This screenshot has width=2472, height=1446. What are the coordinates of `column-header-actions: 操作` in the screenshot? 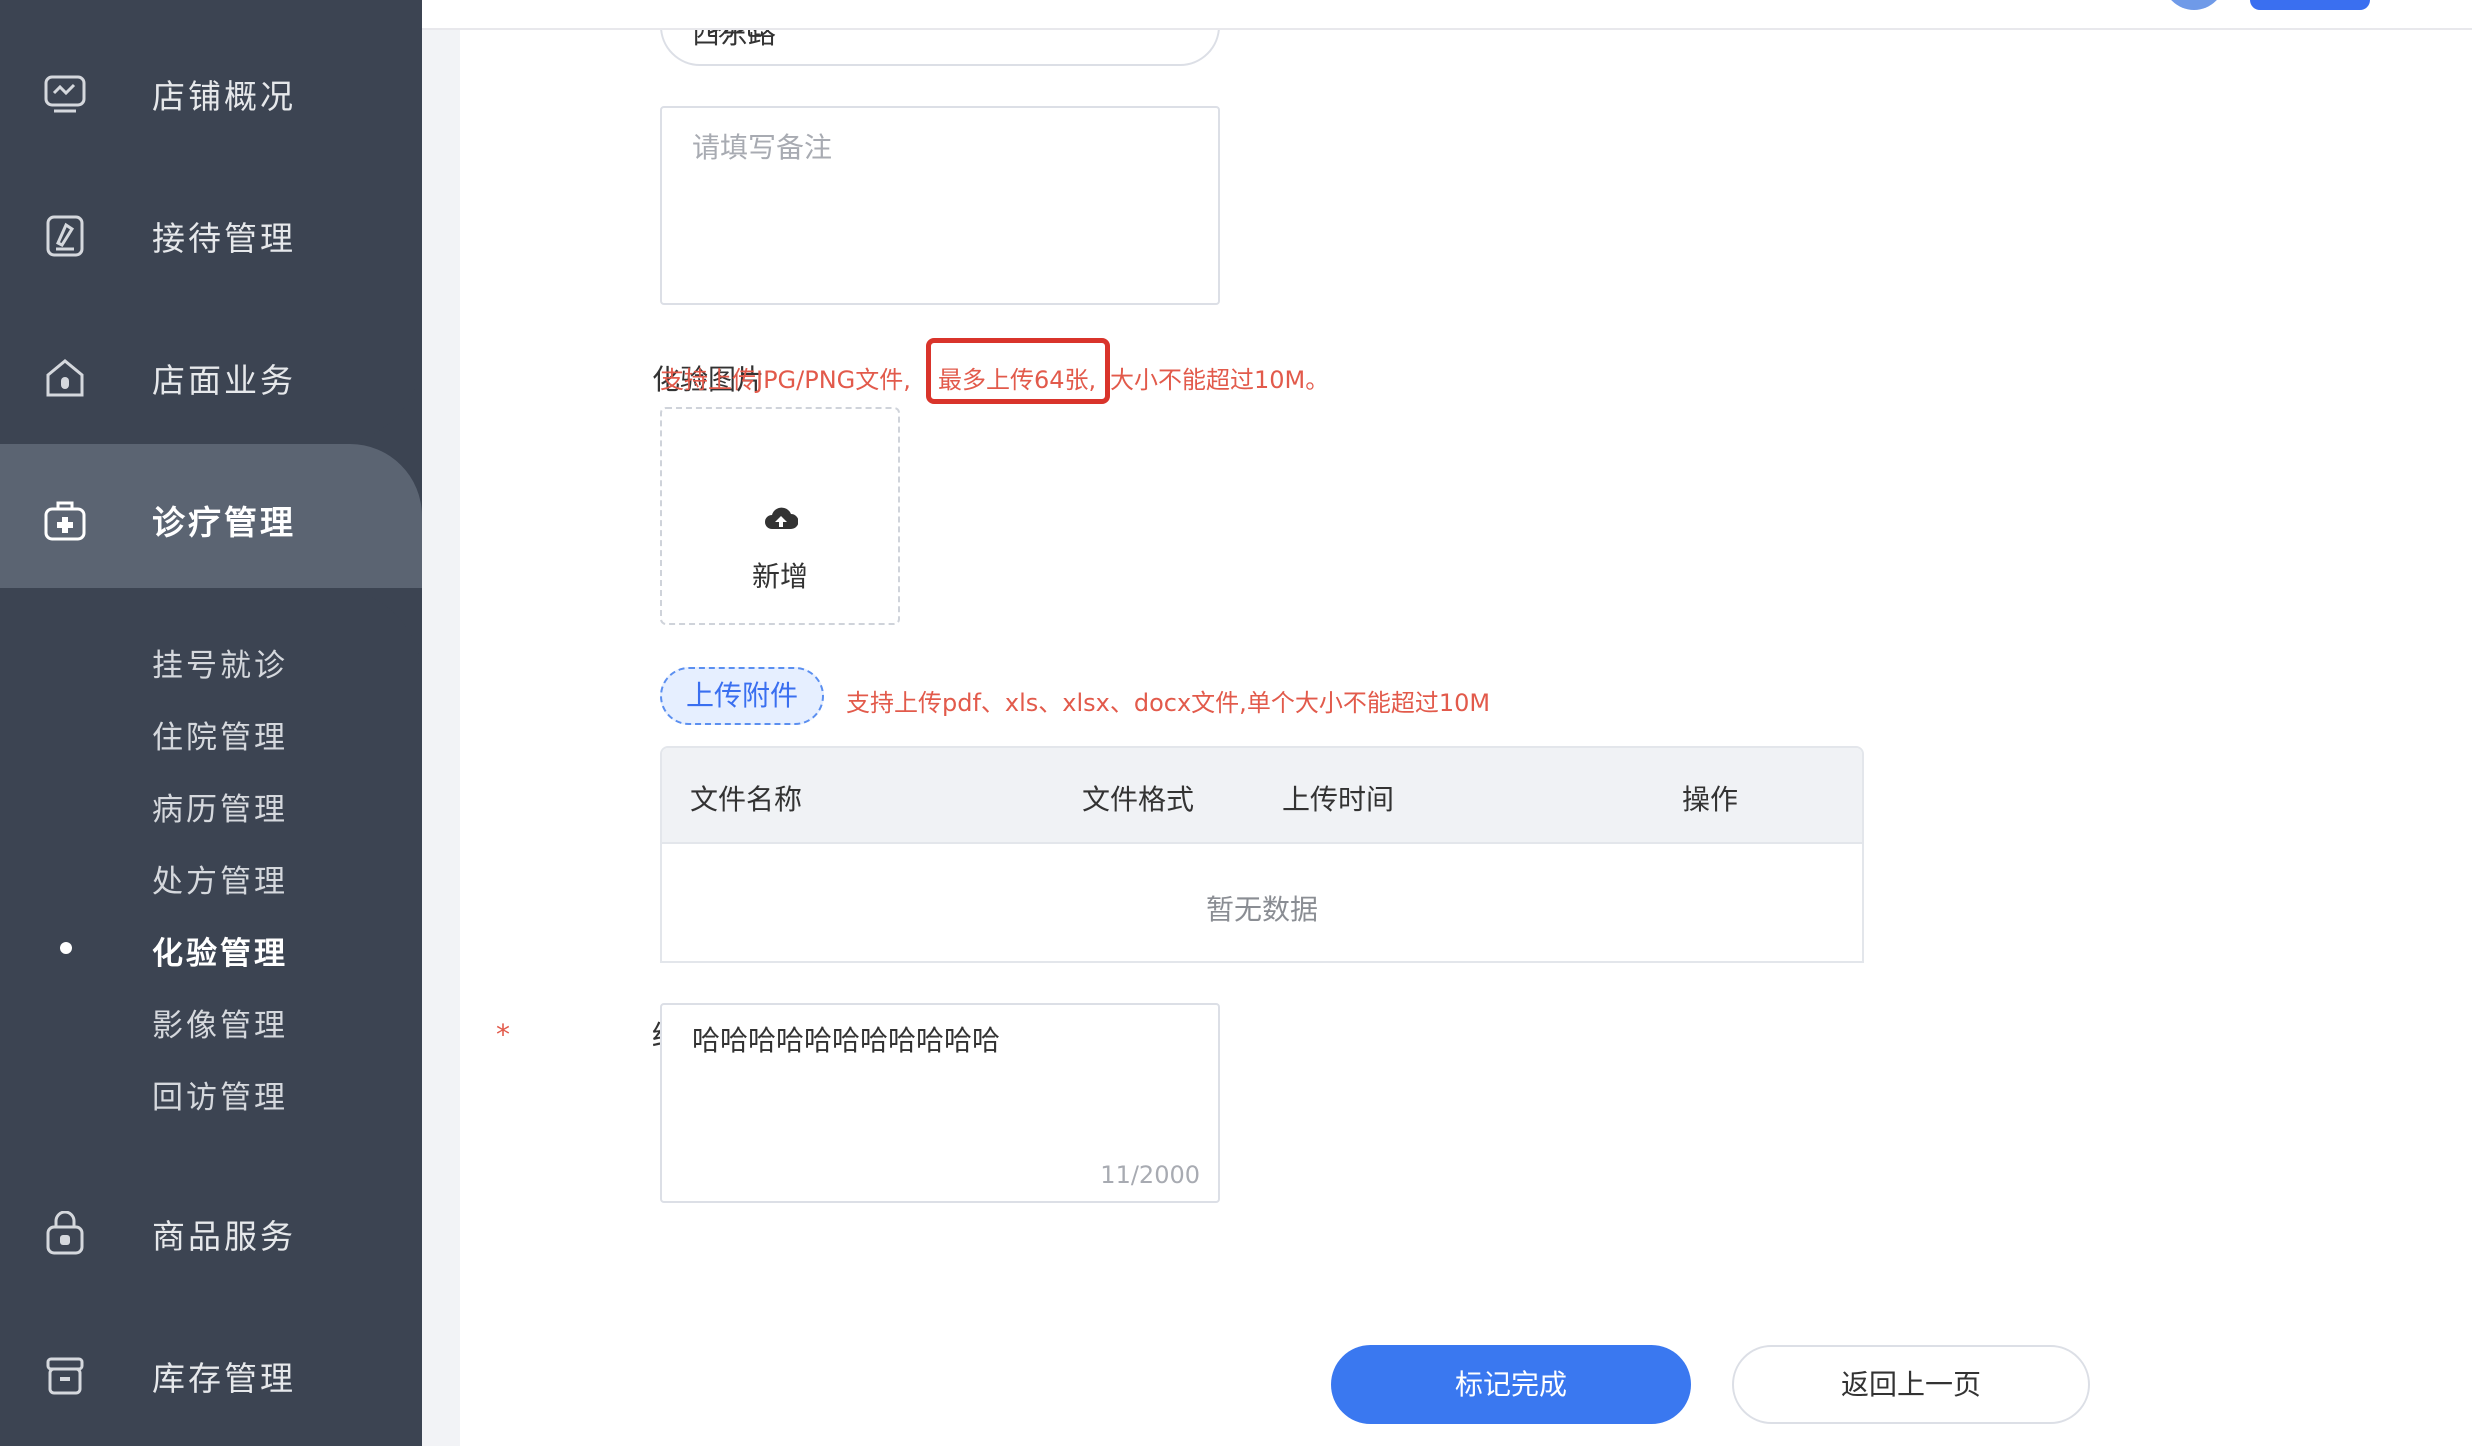 It's located at (1710, 799).